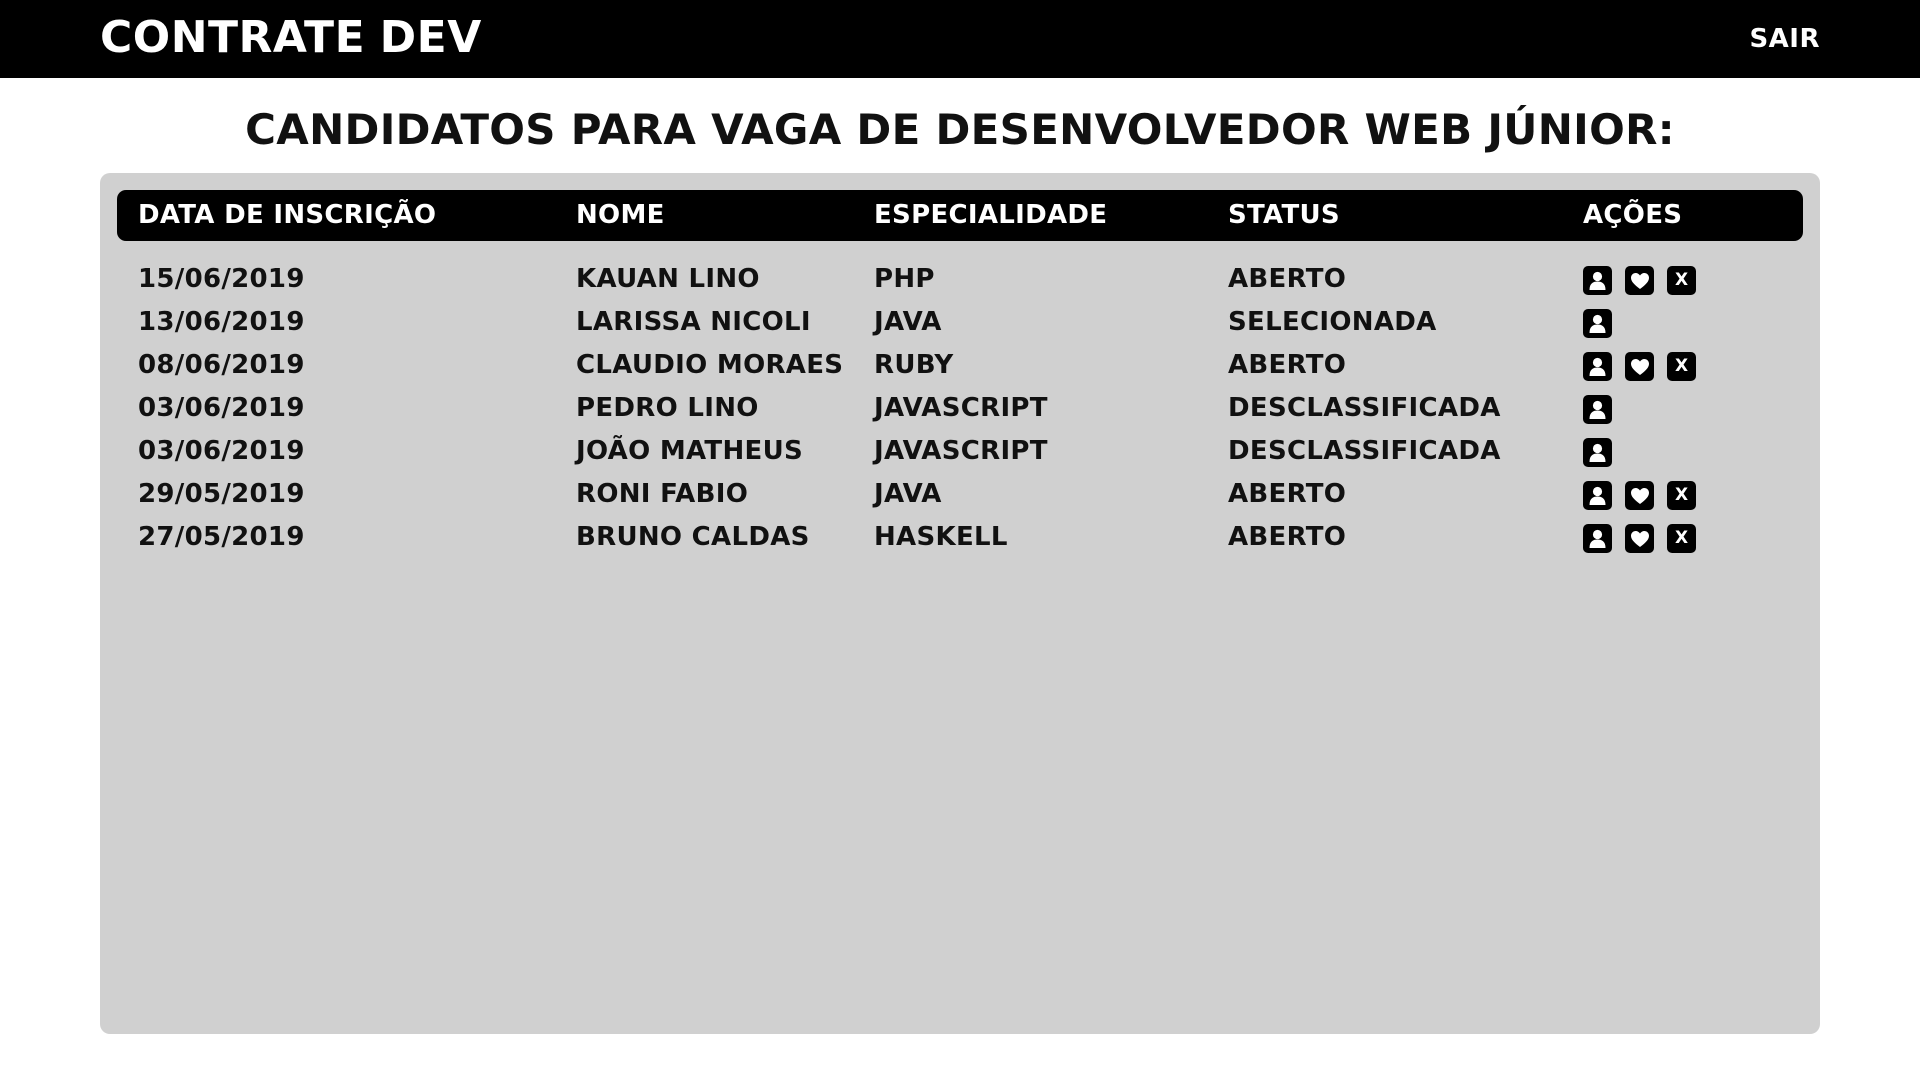  What do you see at coordinates (690, 451) in the screenshot?
I see `cell-name: JOÃO MATHEUS` at bounding box center [690, 451].